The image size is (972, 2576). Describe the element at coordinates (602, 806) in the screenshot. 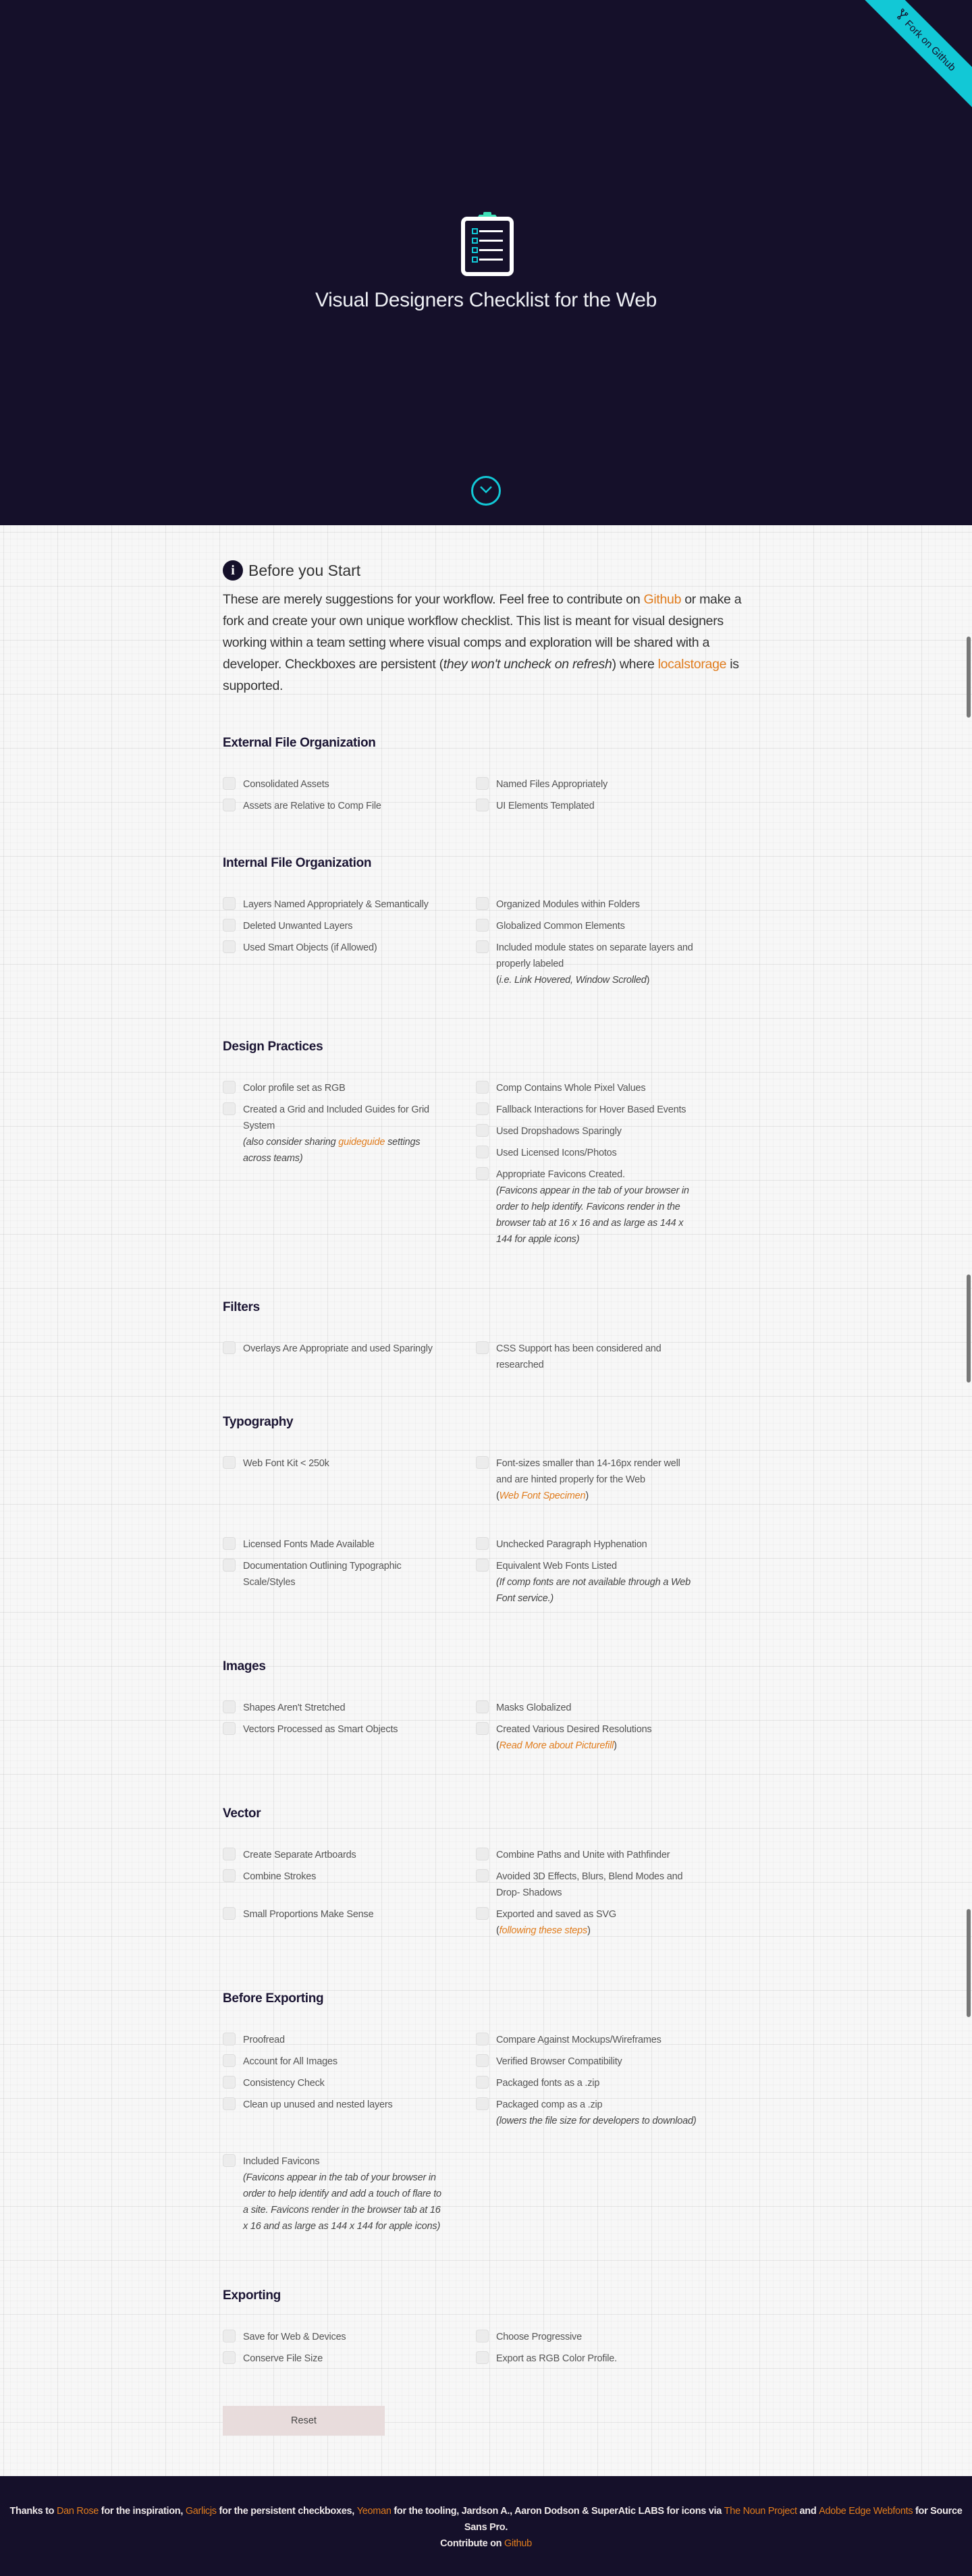

I see `checklist-item: UI Elements Templated` at that location.